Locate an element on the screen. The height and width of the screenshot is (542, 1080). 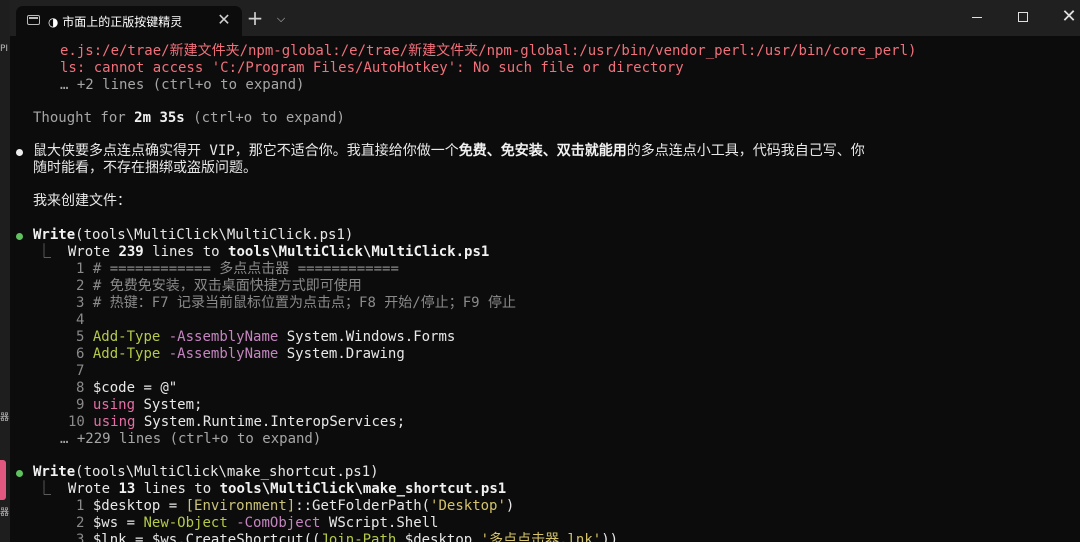
write-call-1: Write(tools\MultiClick\MultiClick.ps1) is located at coordinates (193, 235).